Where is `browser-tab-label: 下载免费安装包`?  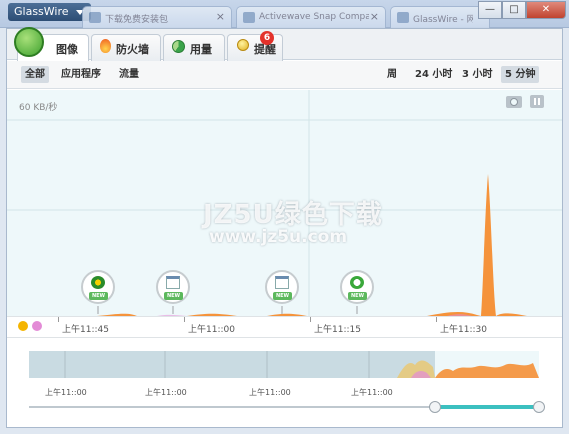
browser-tab-label: 下载免费安装包 is located at coordinates (137, 20).